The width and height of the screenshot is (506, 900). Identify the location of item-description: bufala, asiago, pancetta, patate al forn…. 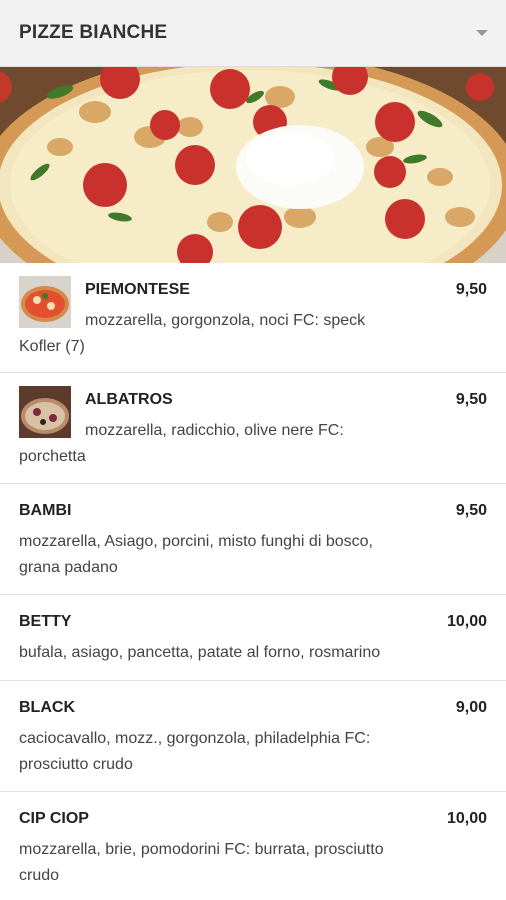
(200, 652).